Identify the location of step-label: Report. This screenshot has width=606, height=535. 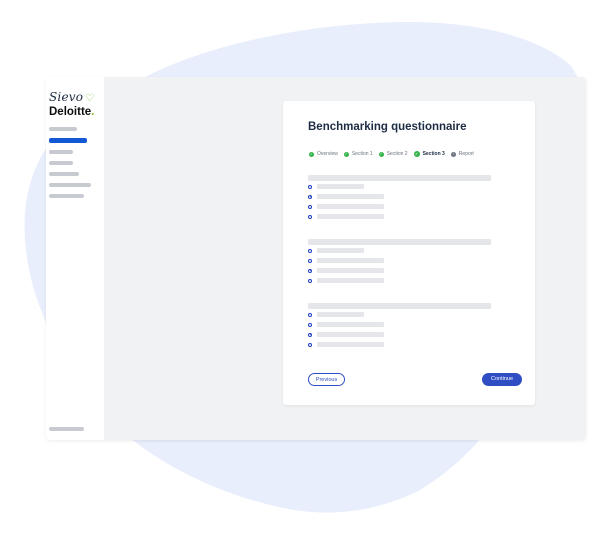
(466, 154).